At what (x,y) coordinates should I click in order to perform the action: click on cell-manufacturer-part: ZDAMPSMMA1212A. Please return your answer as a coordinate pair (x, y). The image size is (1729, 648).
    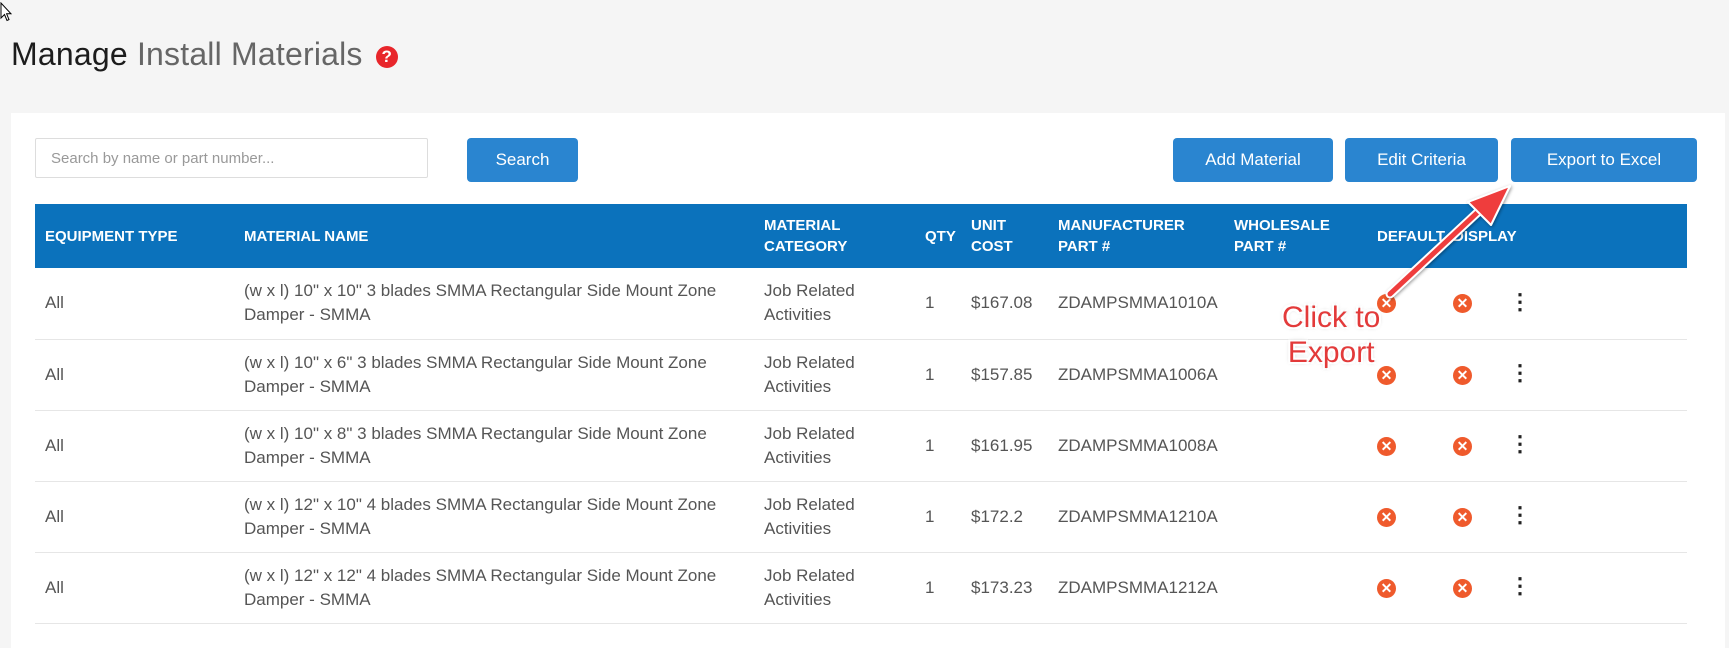
    Looking at the image, I should click on (1136, 588).